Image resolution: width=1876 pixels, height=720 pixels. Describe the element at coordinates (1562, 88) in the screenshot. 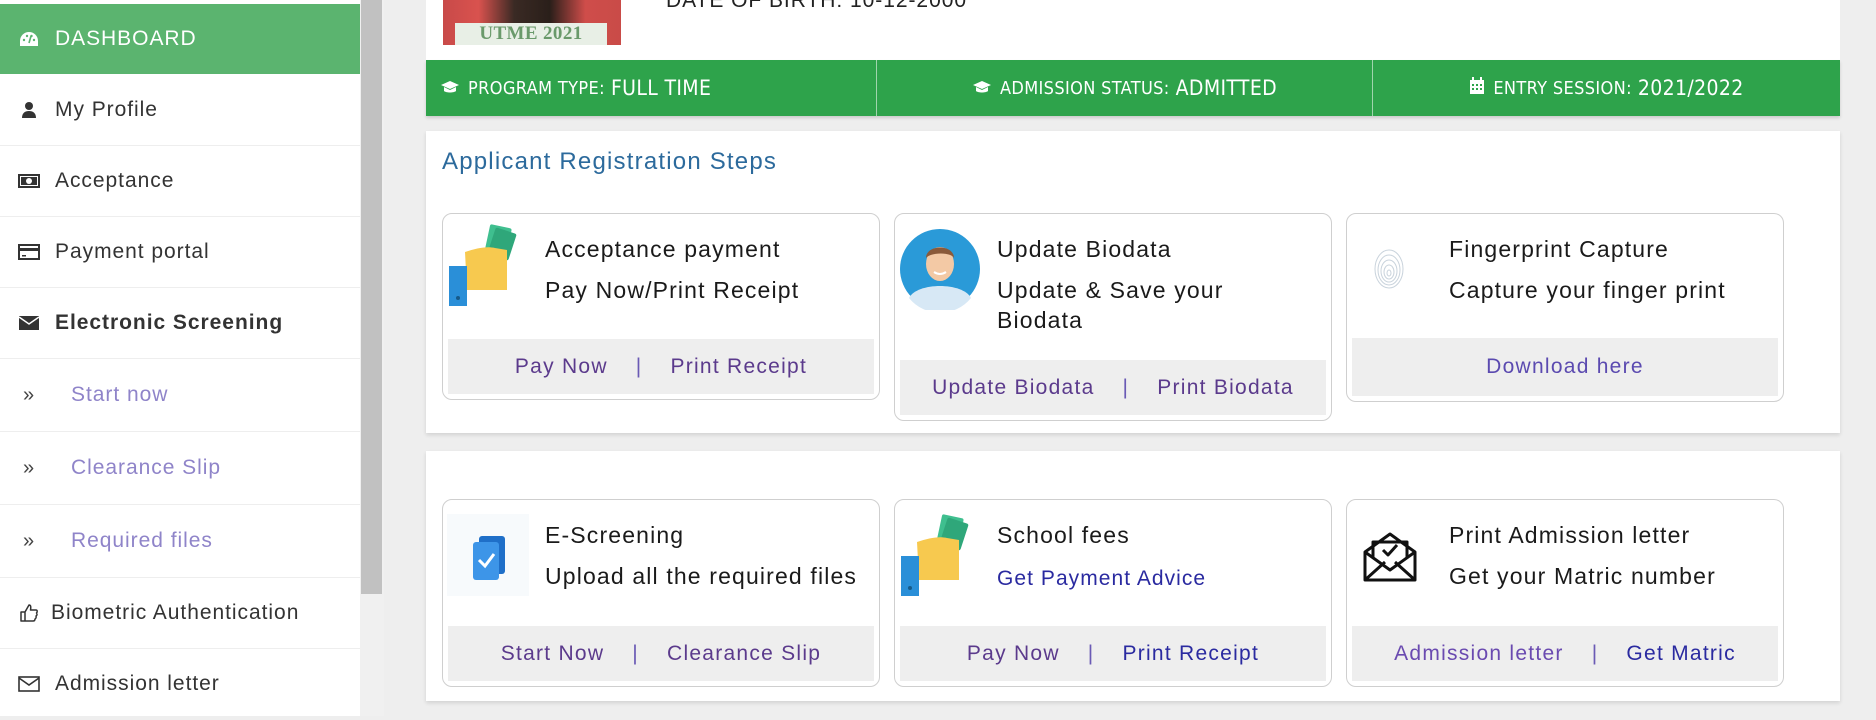

I see `entry-session-label: ENTRY SESSION:` at that location.